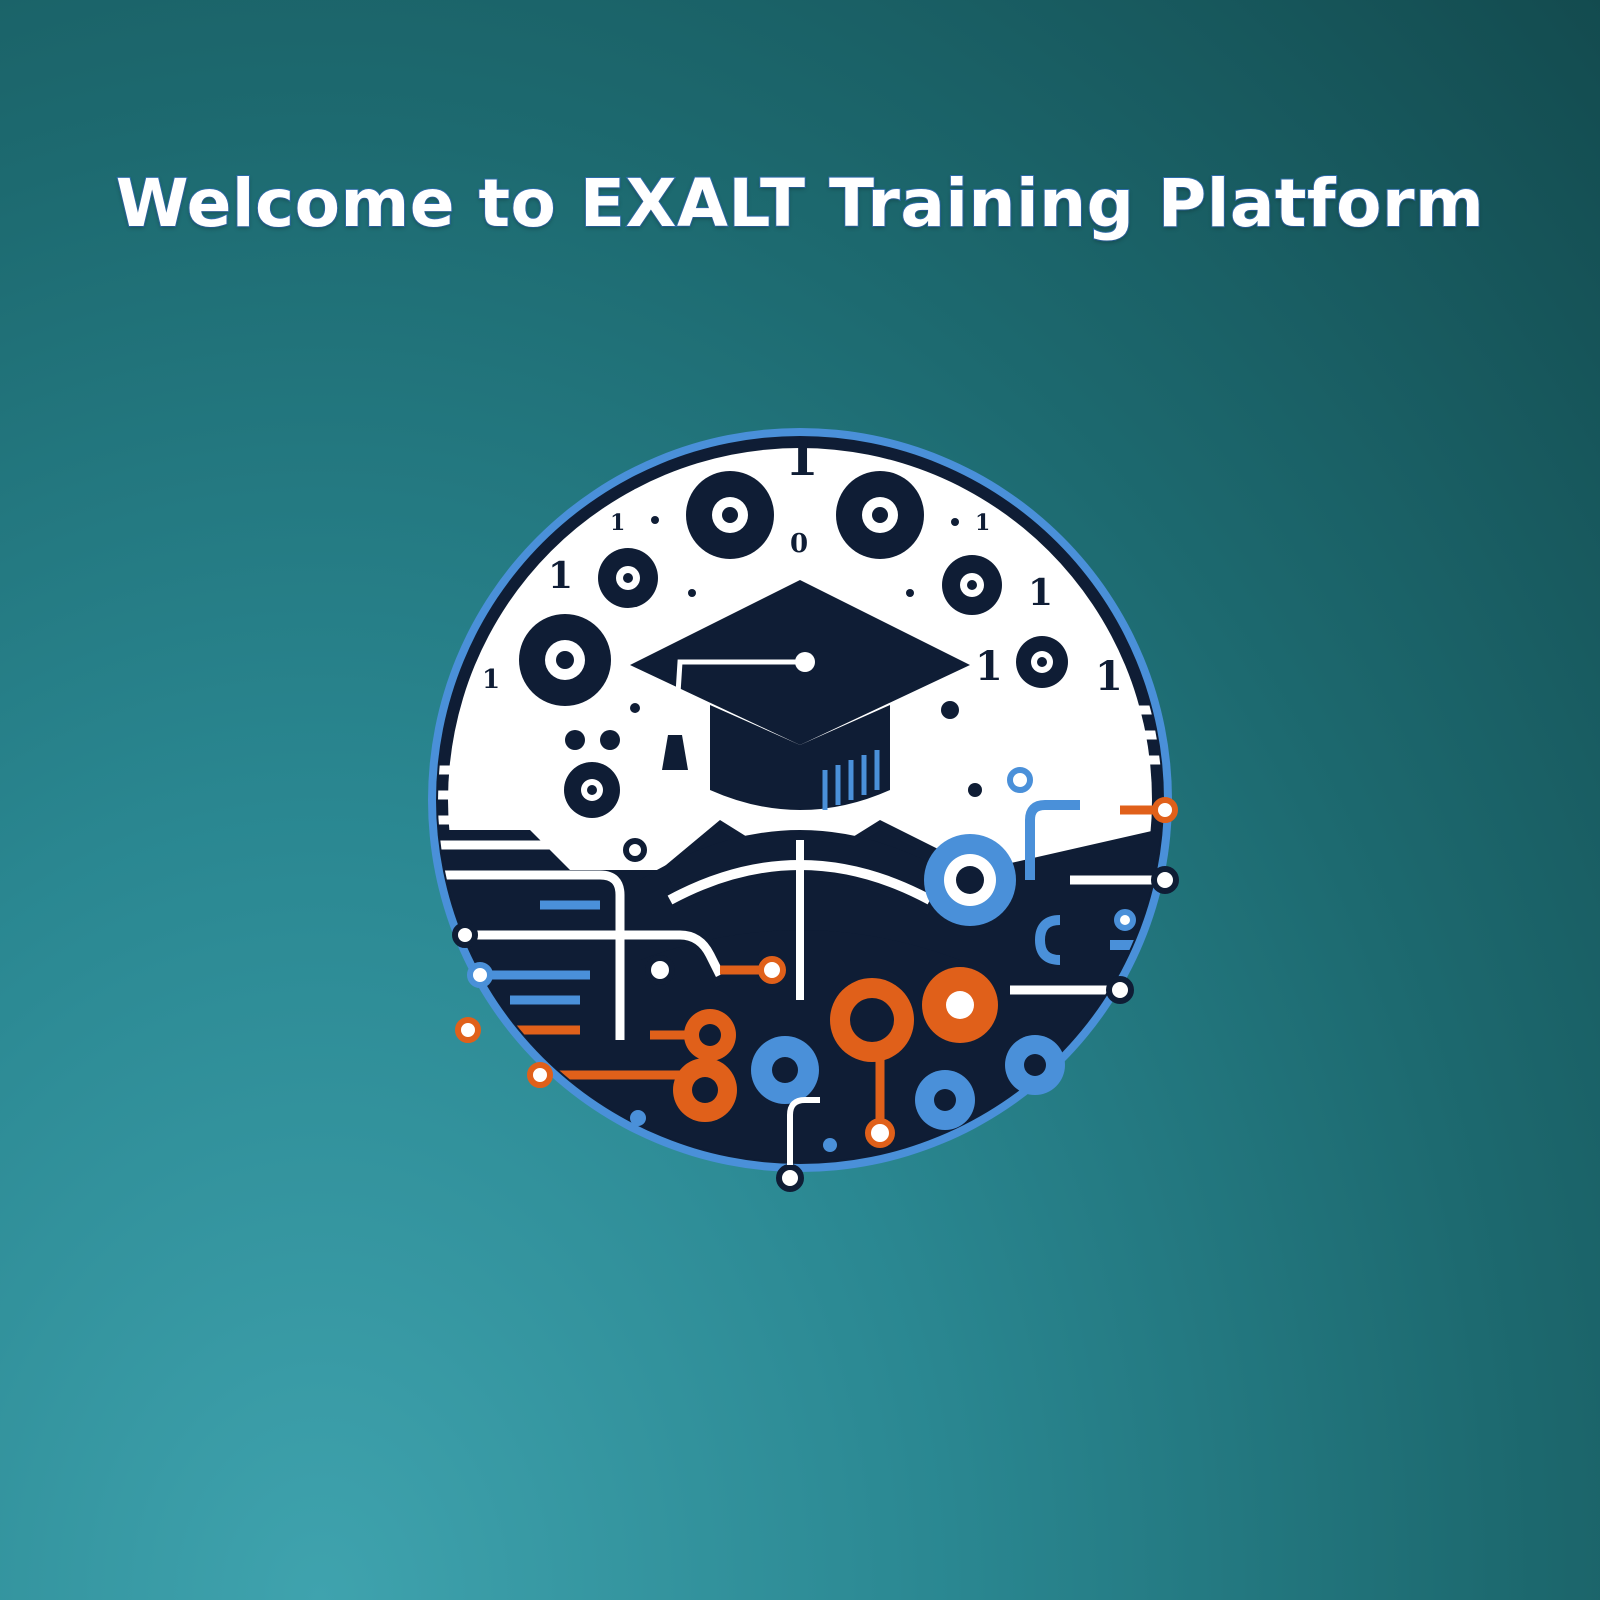 The width and height of the screenshot is (1600, 1600). What do you see at coordinates (800, 203) in the screenshot?
I see `page-title: Welcome to EXALT Training Platform` at bounding box center [800, 203].